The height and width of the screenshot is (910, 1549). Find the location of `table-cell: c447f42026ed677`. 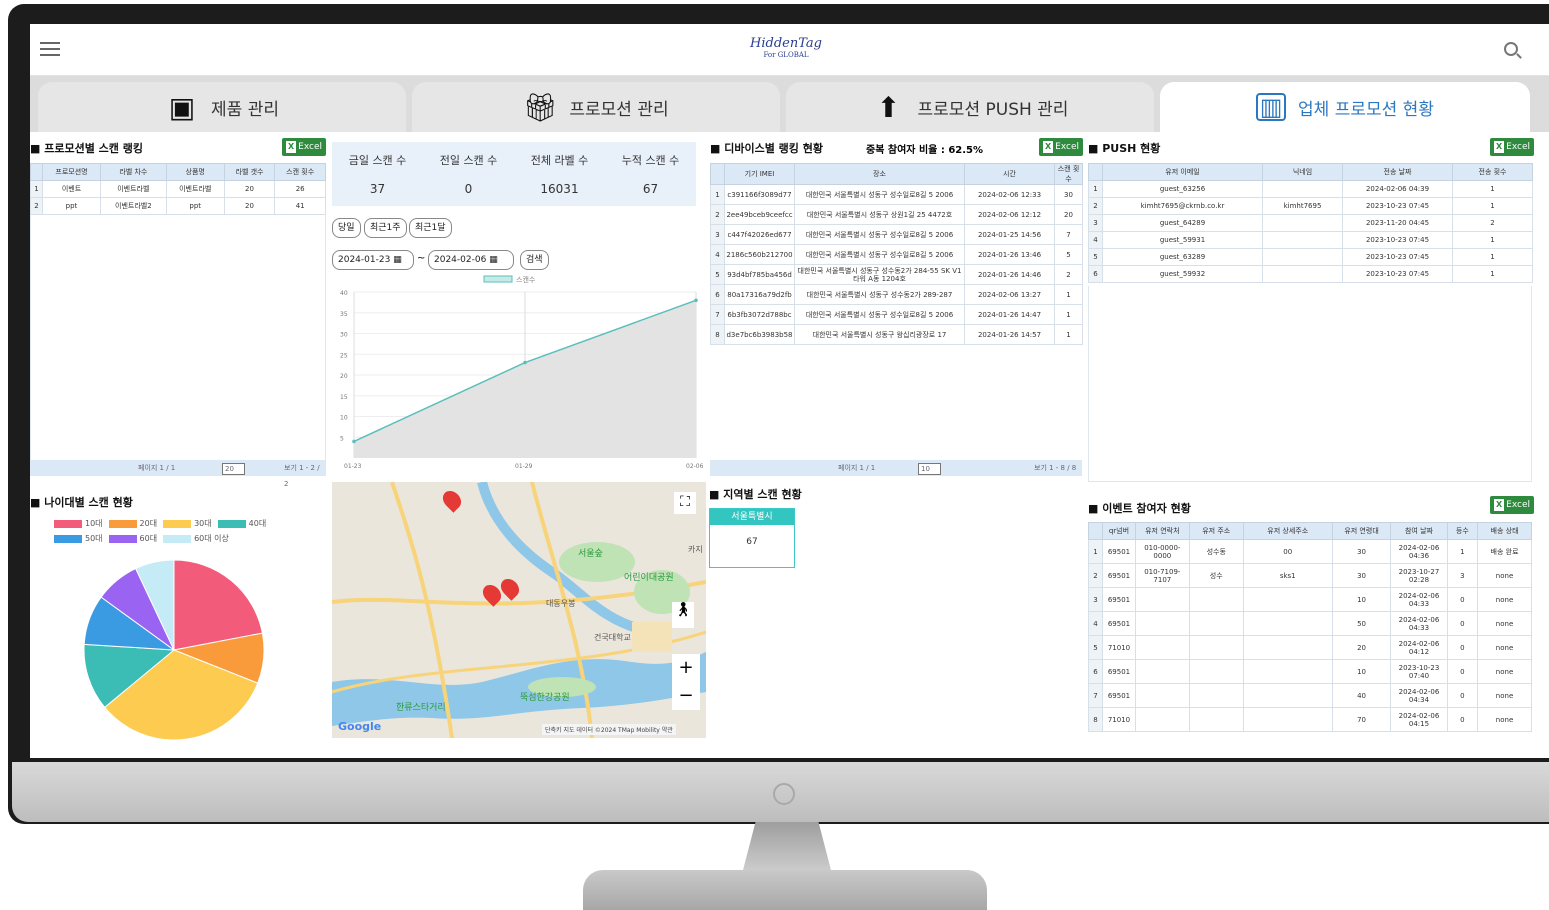

table-cell: c447f42026ed677 is located at coordinates (759, 234).